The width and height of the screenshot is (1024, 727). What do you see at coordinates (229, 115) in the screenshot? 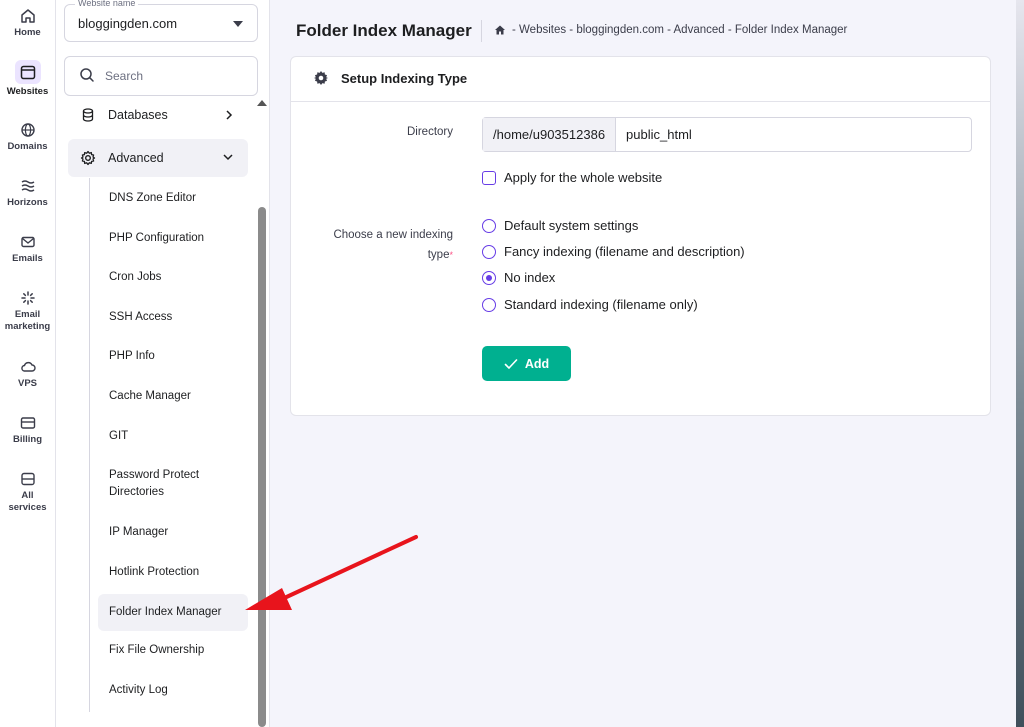
I see `chevron-right-icon` at bounding box center [229, 115].